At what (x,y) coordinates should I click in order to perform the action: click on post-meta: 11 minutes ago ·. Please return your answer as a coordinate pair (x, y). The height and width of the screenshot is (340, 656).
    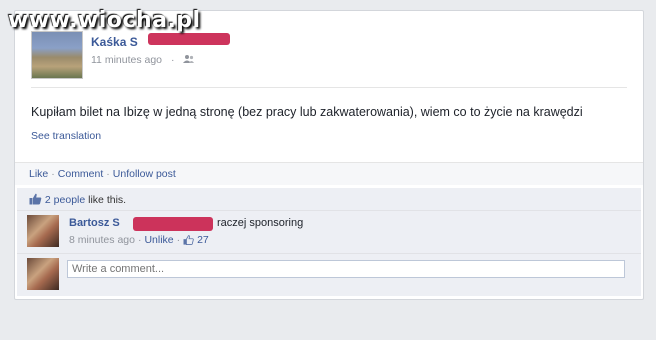
    Looking at the image, I should click on (143, 60).